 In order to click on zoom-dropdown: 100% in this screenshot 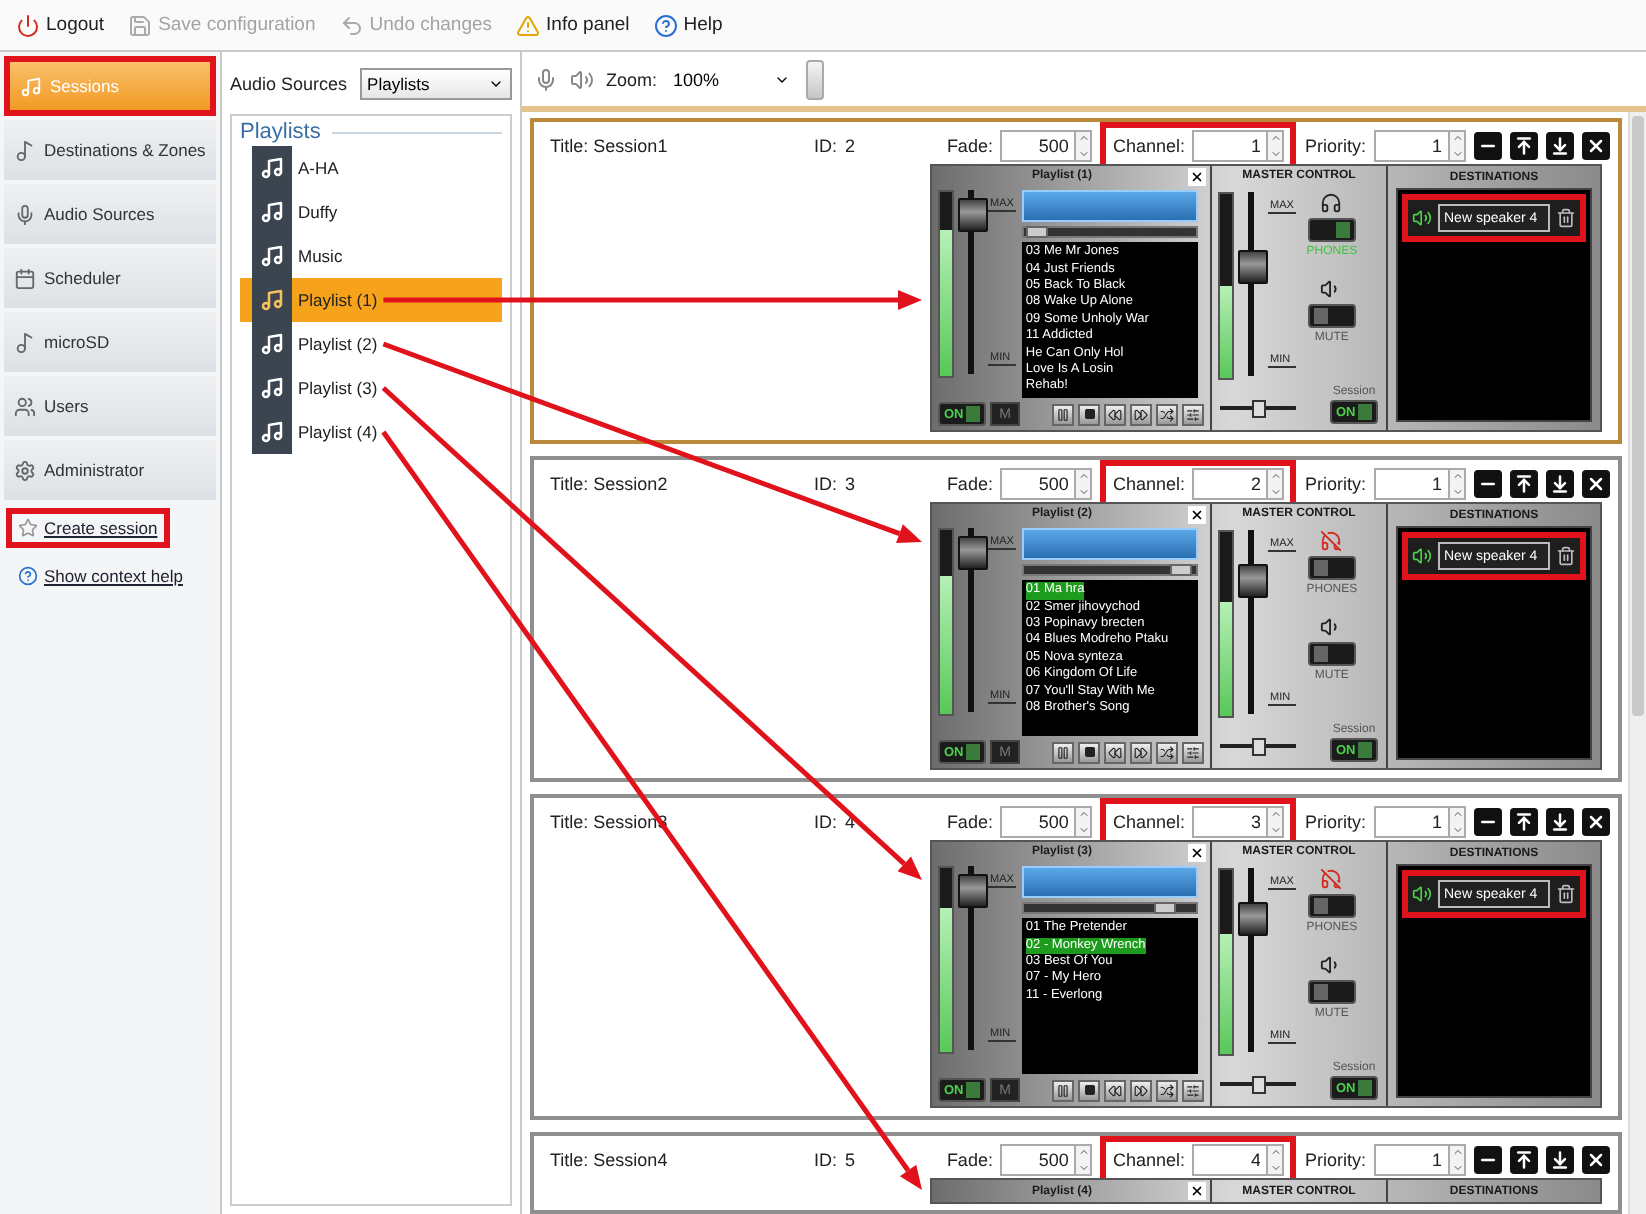, I will do `click(731, 79)`.